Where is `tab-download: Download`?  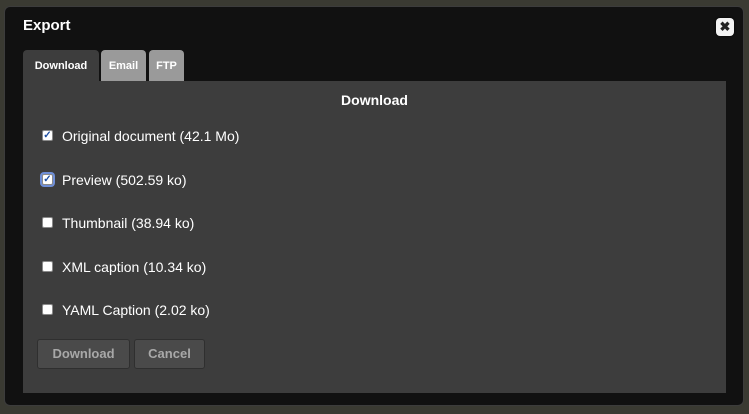
tab-download: Download is located at coordinates (61, 66).